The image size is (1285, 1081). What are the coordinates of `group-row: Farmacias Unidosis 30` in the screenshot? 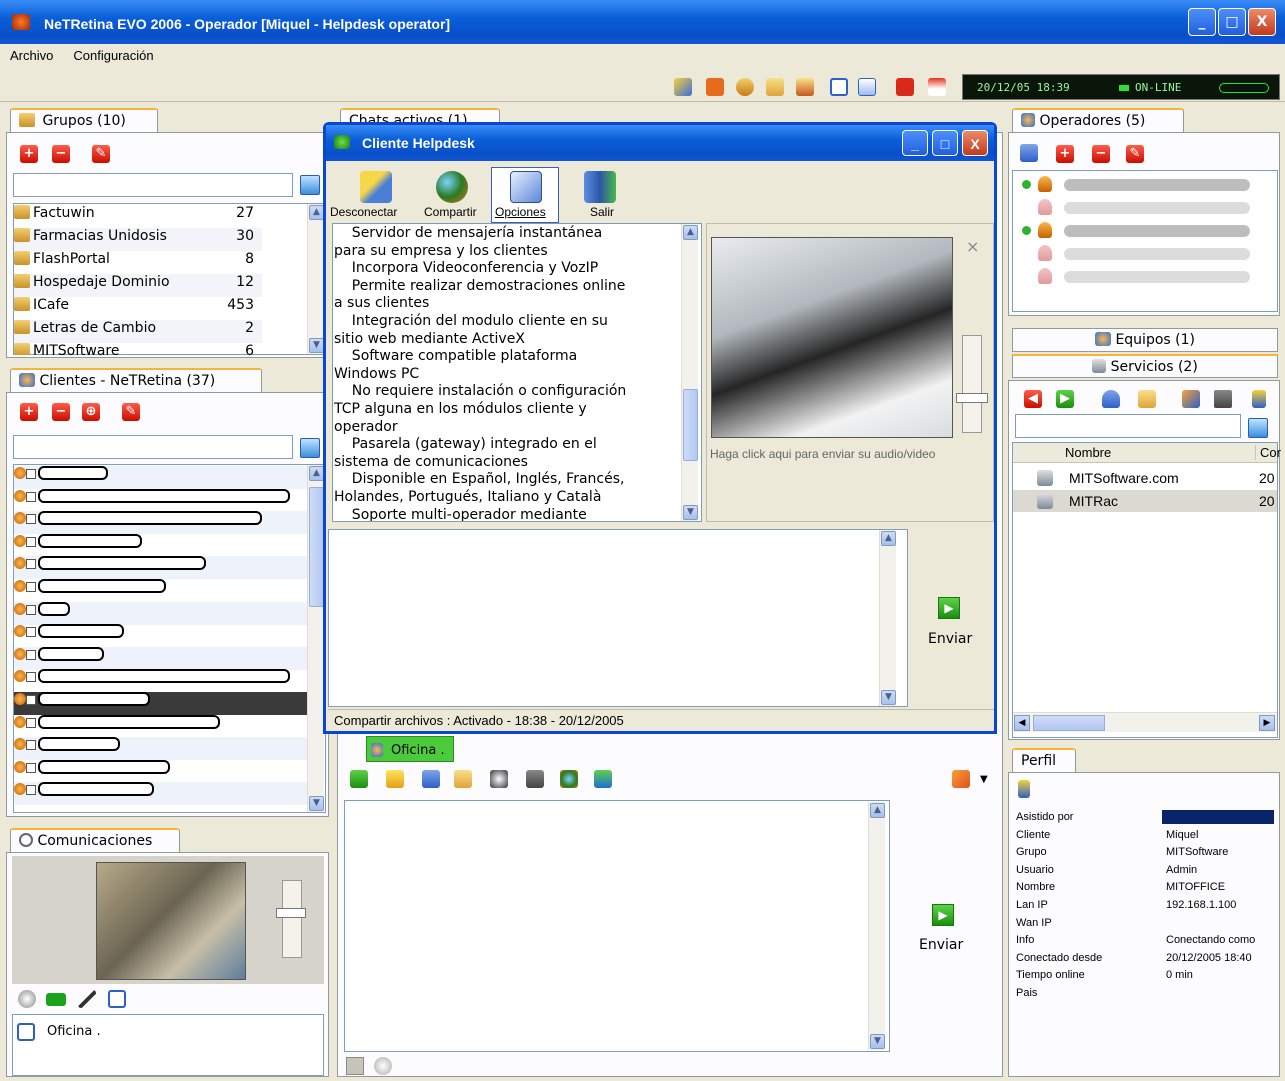 It's located at (138, 239).